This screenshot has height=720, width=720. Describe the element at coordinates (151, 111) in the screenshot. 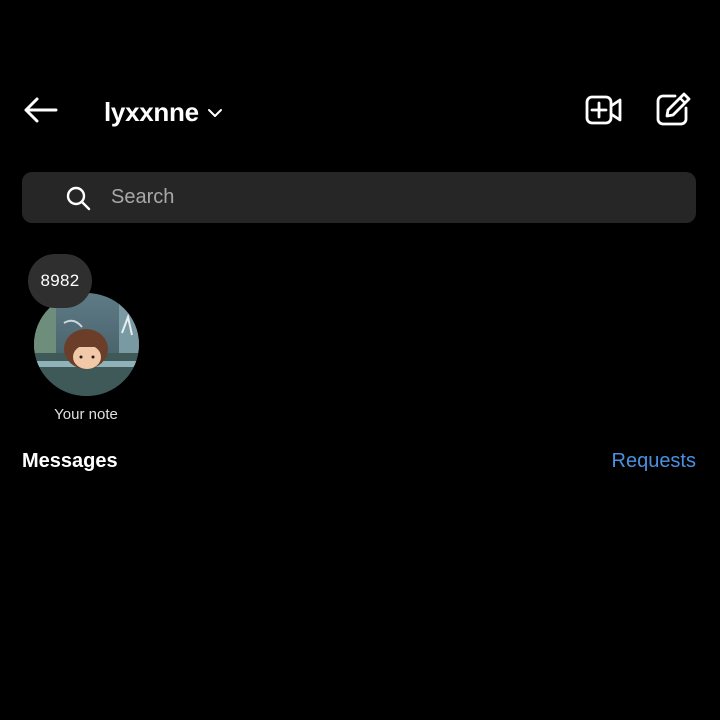

I see `account-name: lyxxnne` at that location.